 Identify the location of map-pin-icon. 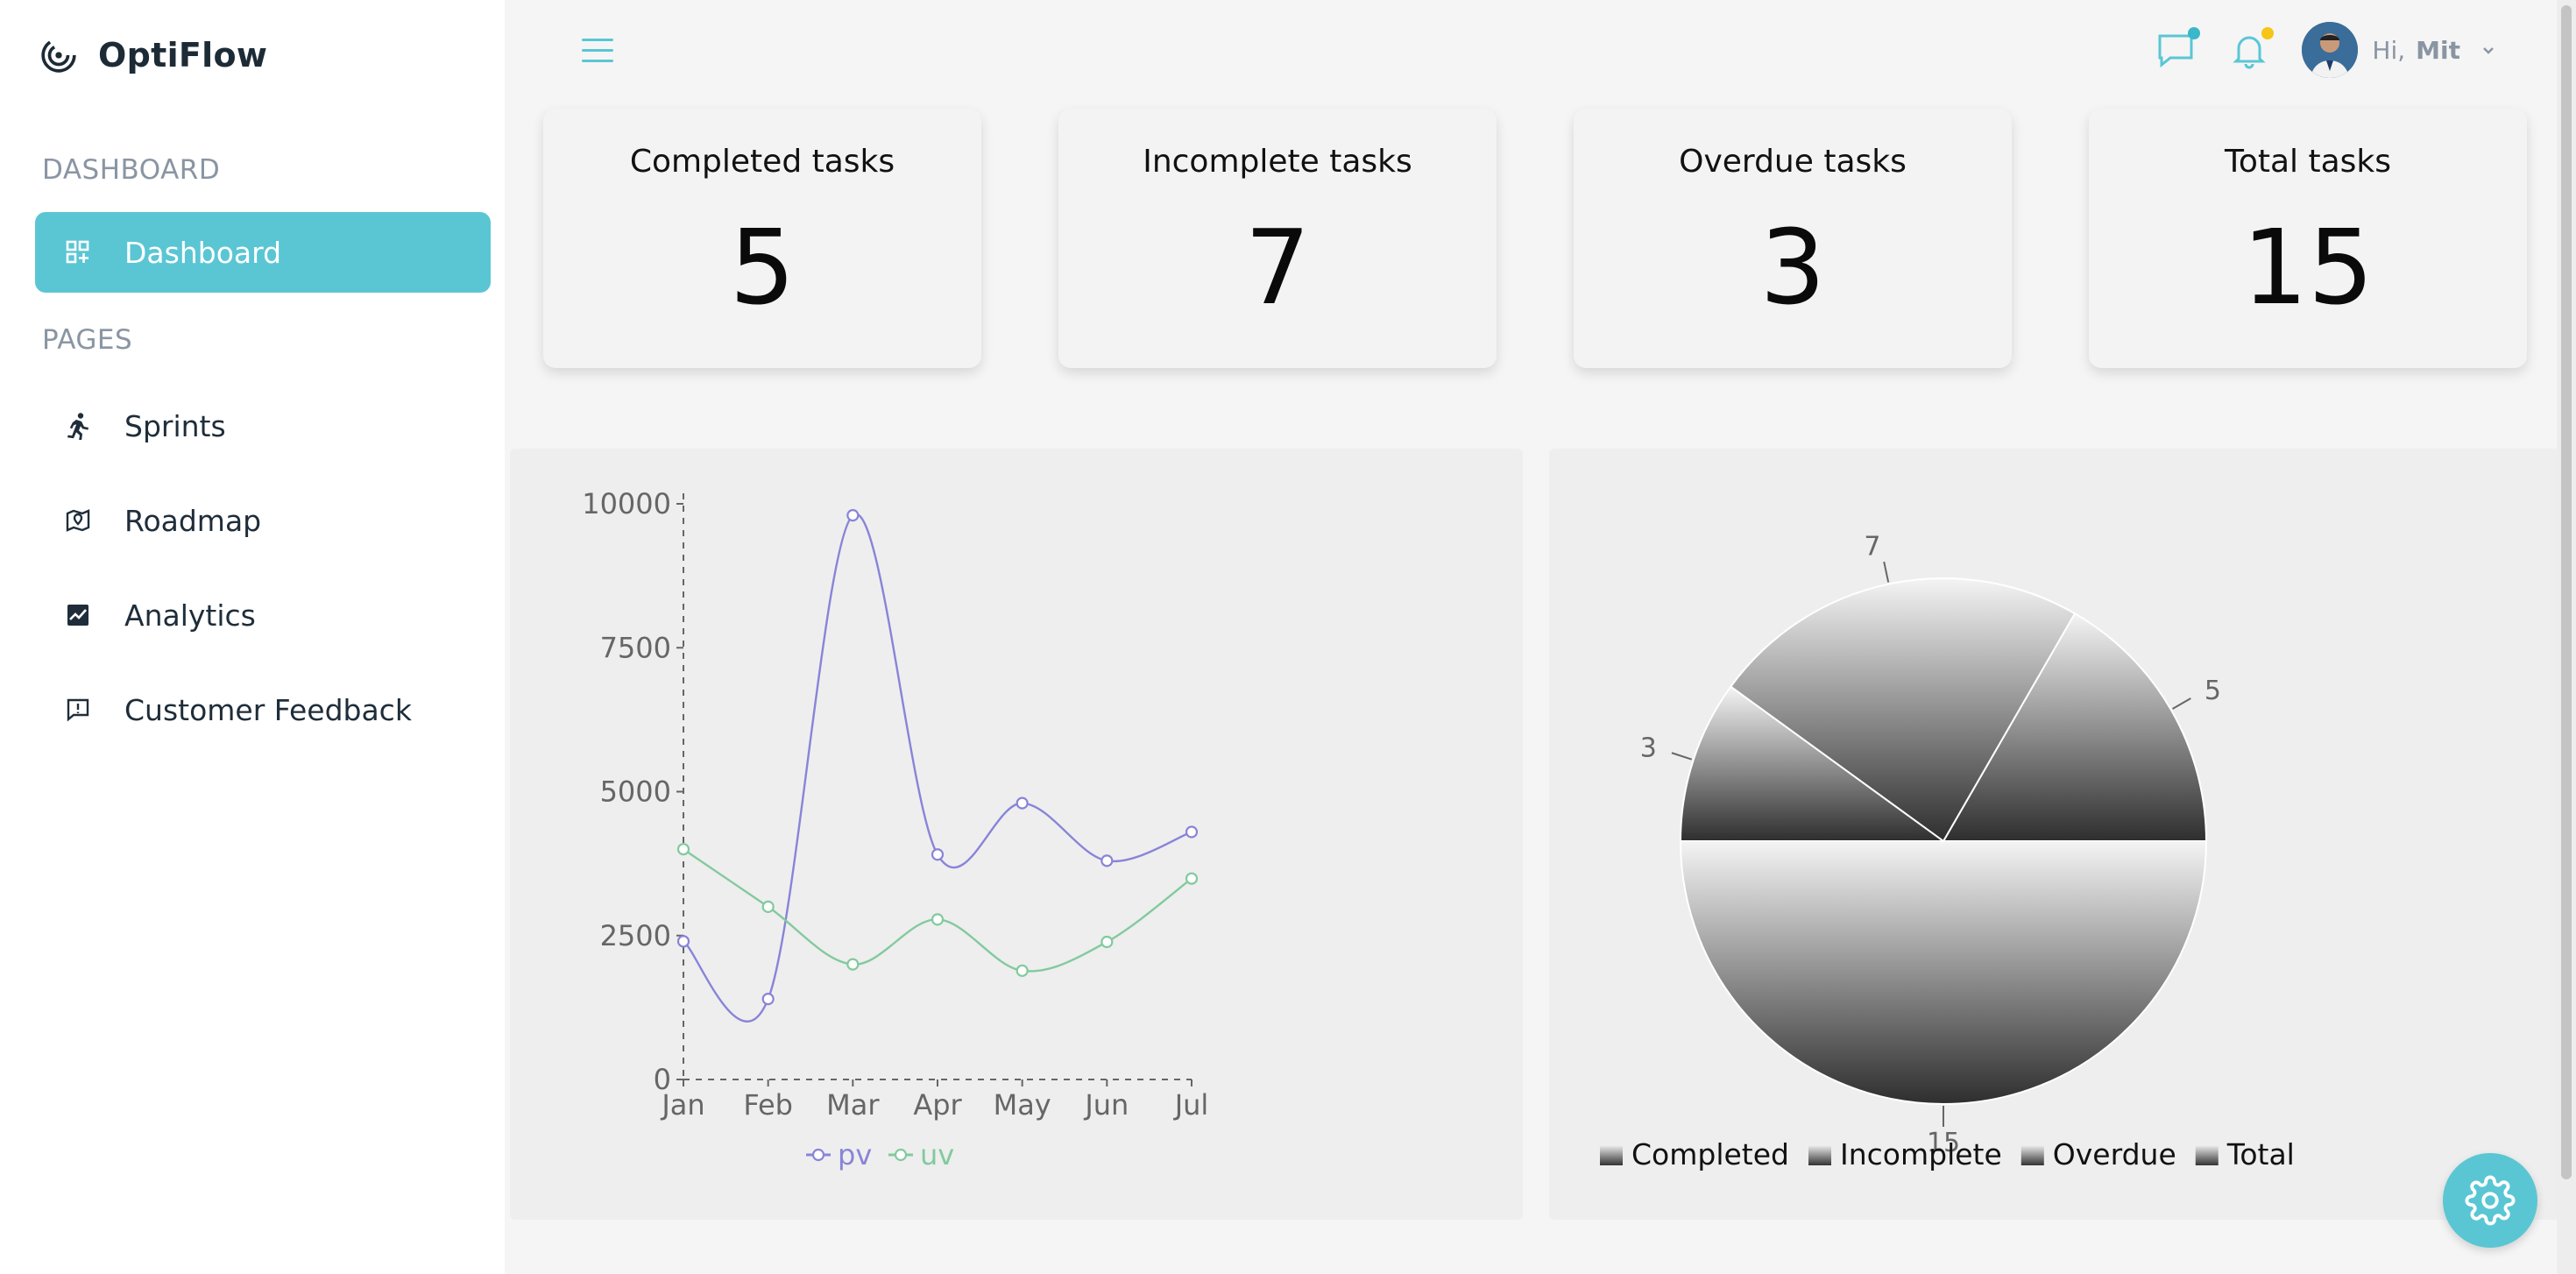
(78, 520).